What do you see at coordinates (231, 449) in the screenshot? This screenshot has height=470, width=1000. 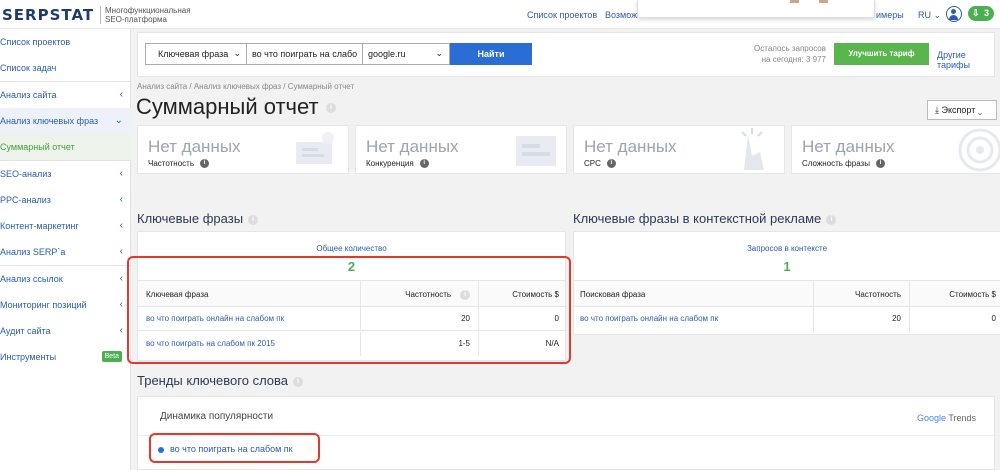 I see `trend-legend-item: во что поиграть на слабом пк` at bounding box center [231, 449].